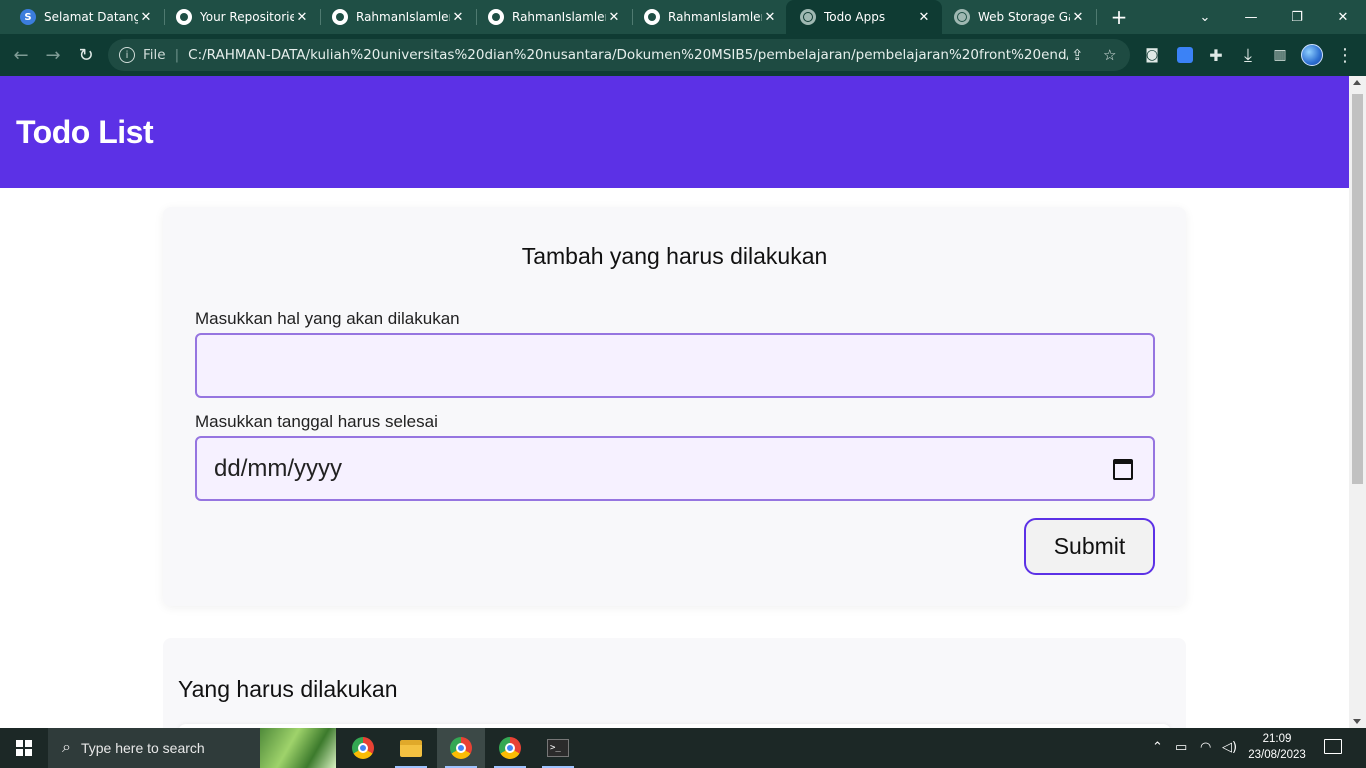 This screenshot has width=1366, height=768. What do you see at coordinates (1119, 17) in the screenshot?
I see `new-tab-button: +` at bounding box center [1119, 17].